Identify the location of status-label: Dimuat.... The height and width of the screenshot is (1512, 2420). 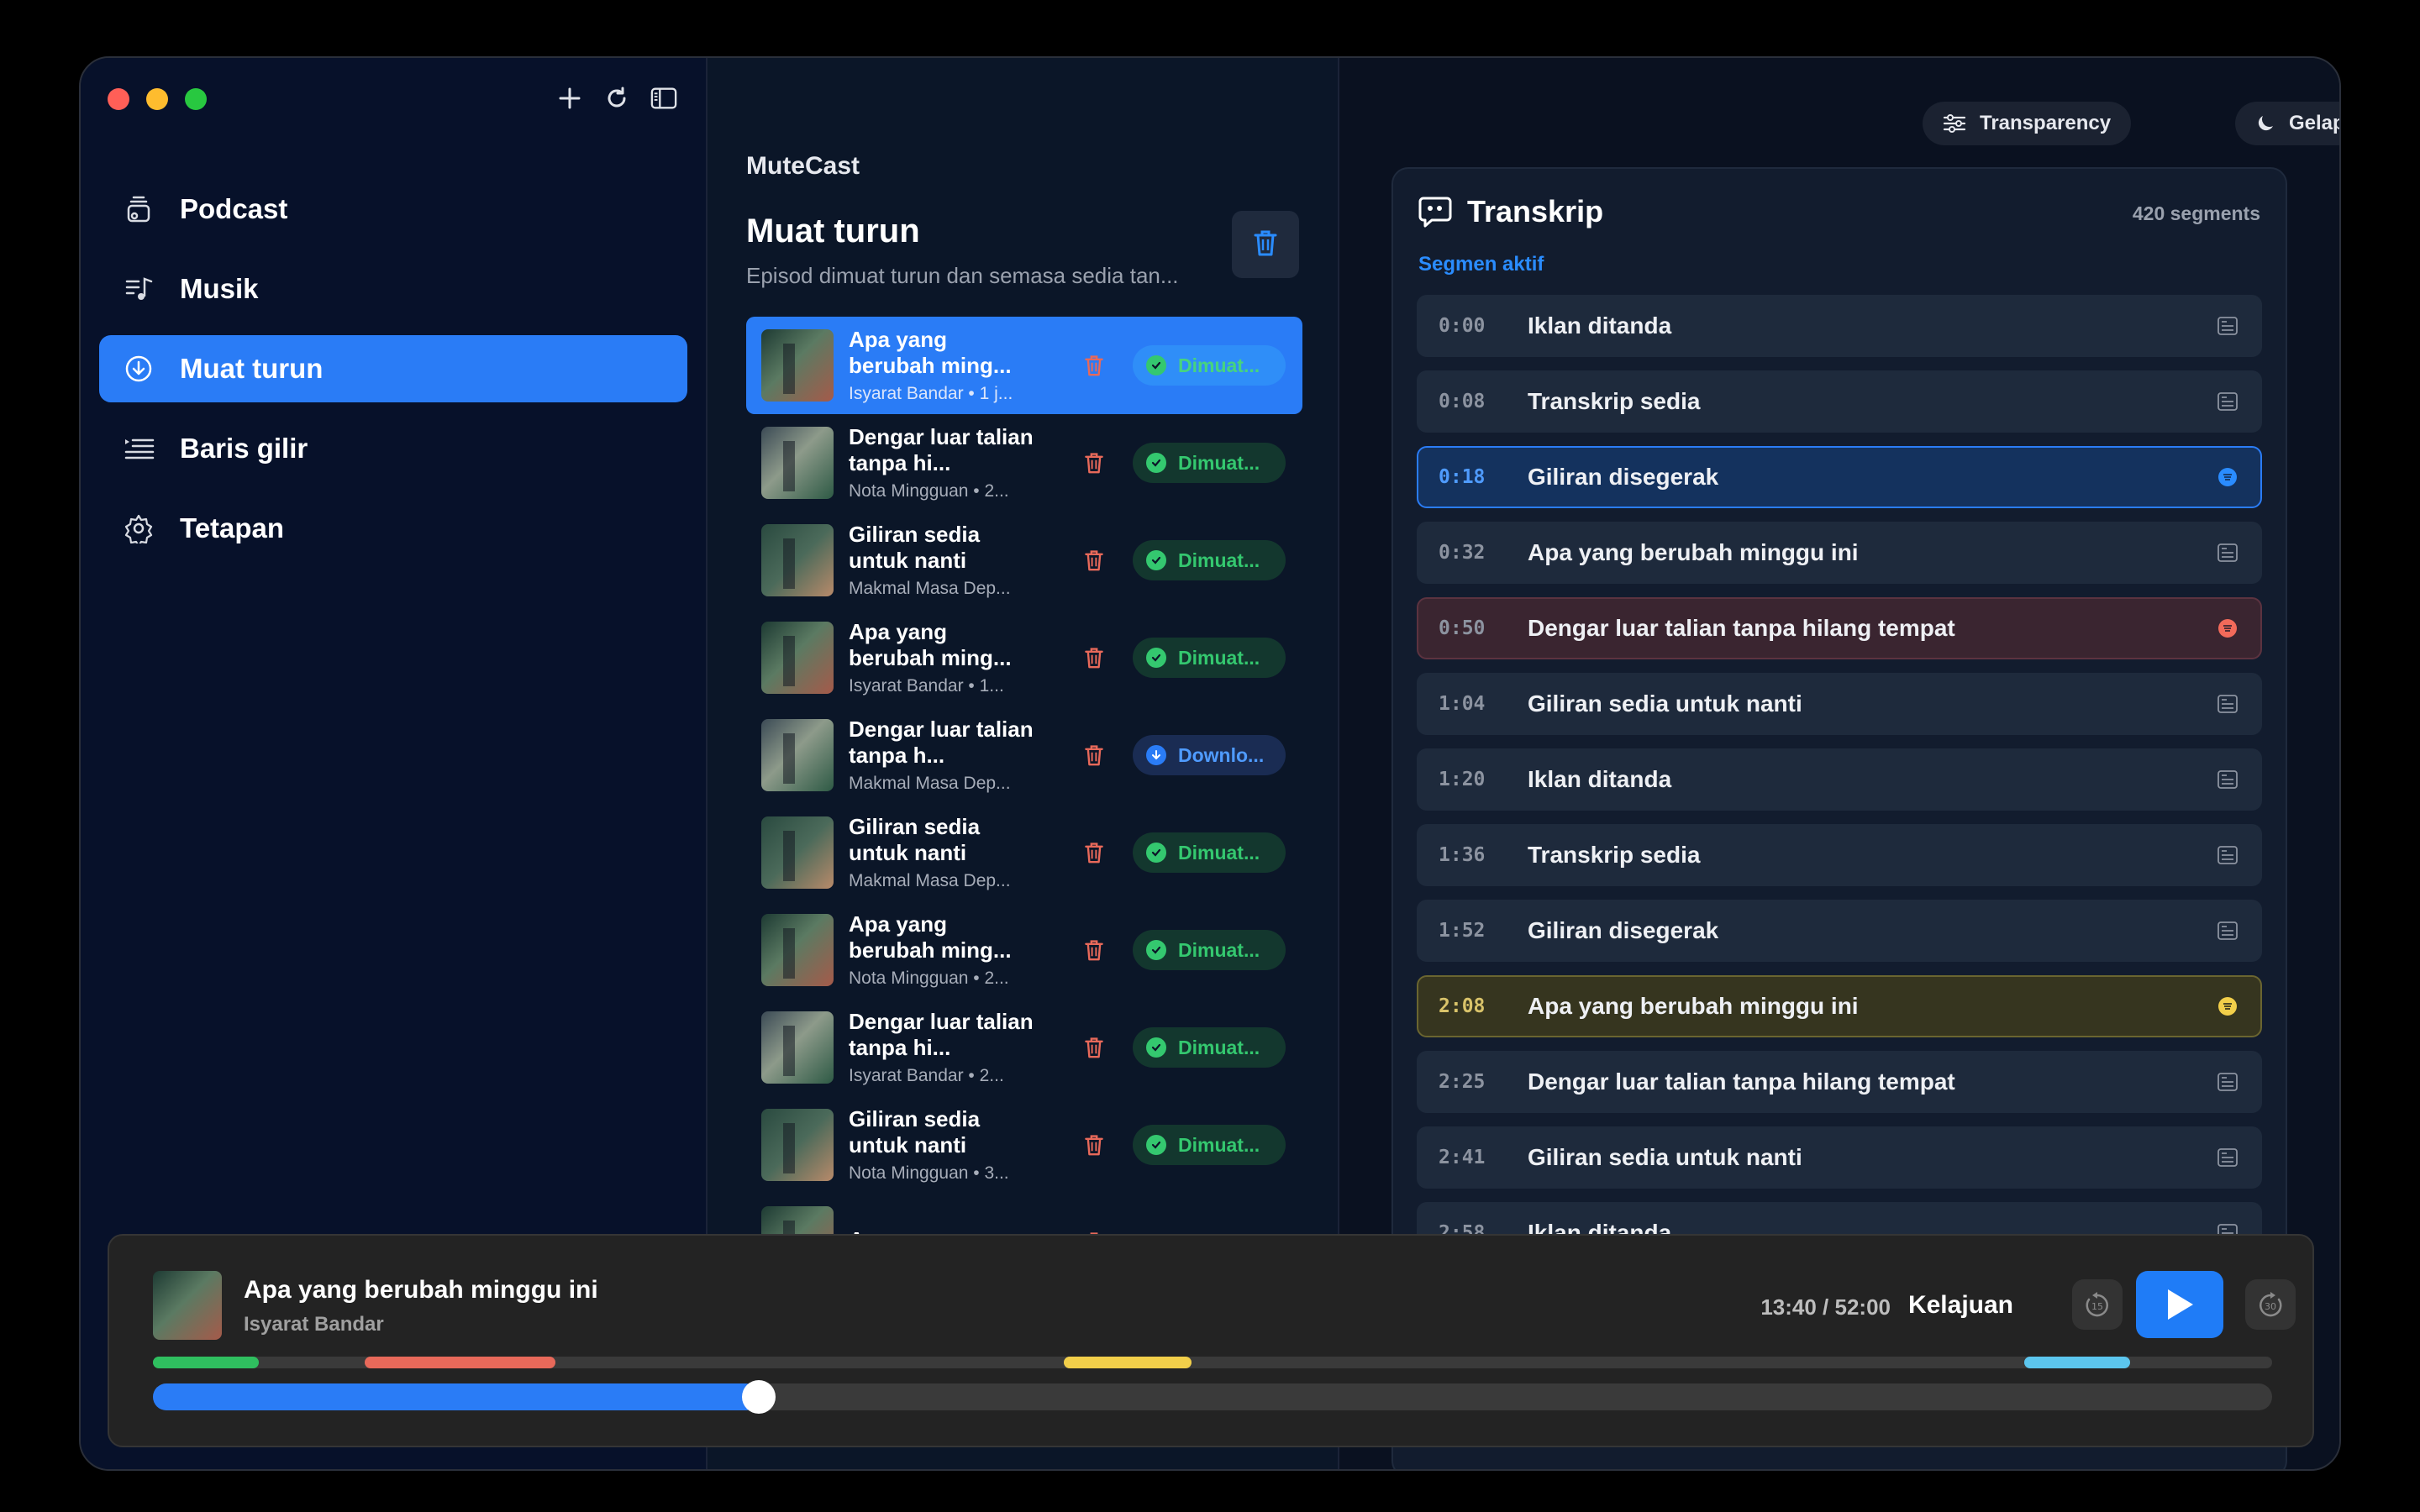
(1219, 949).